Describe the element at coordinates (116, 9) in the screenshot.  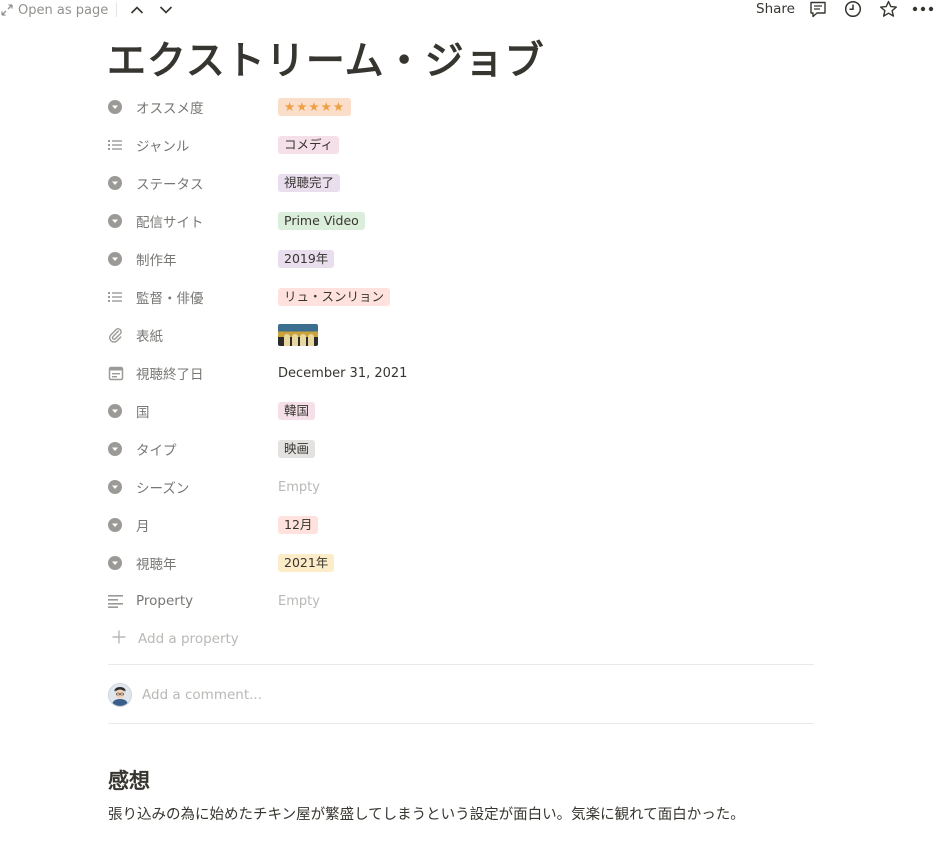
I see `divider` at that location.